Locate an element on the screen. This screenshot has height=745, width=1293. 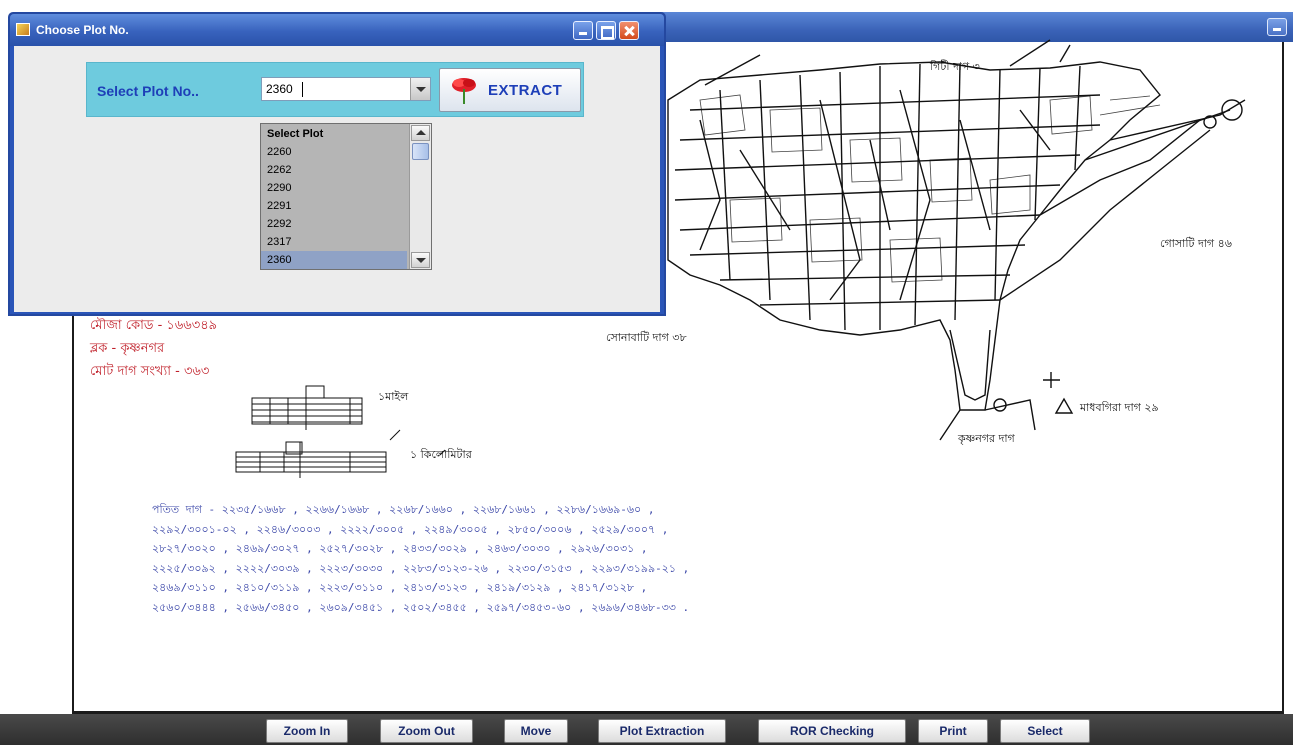
dialog-title: Choose Plot No. is located at coordinates (82, 30).